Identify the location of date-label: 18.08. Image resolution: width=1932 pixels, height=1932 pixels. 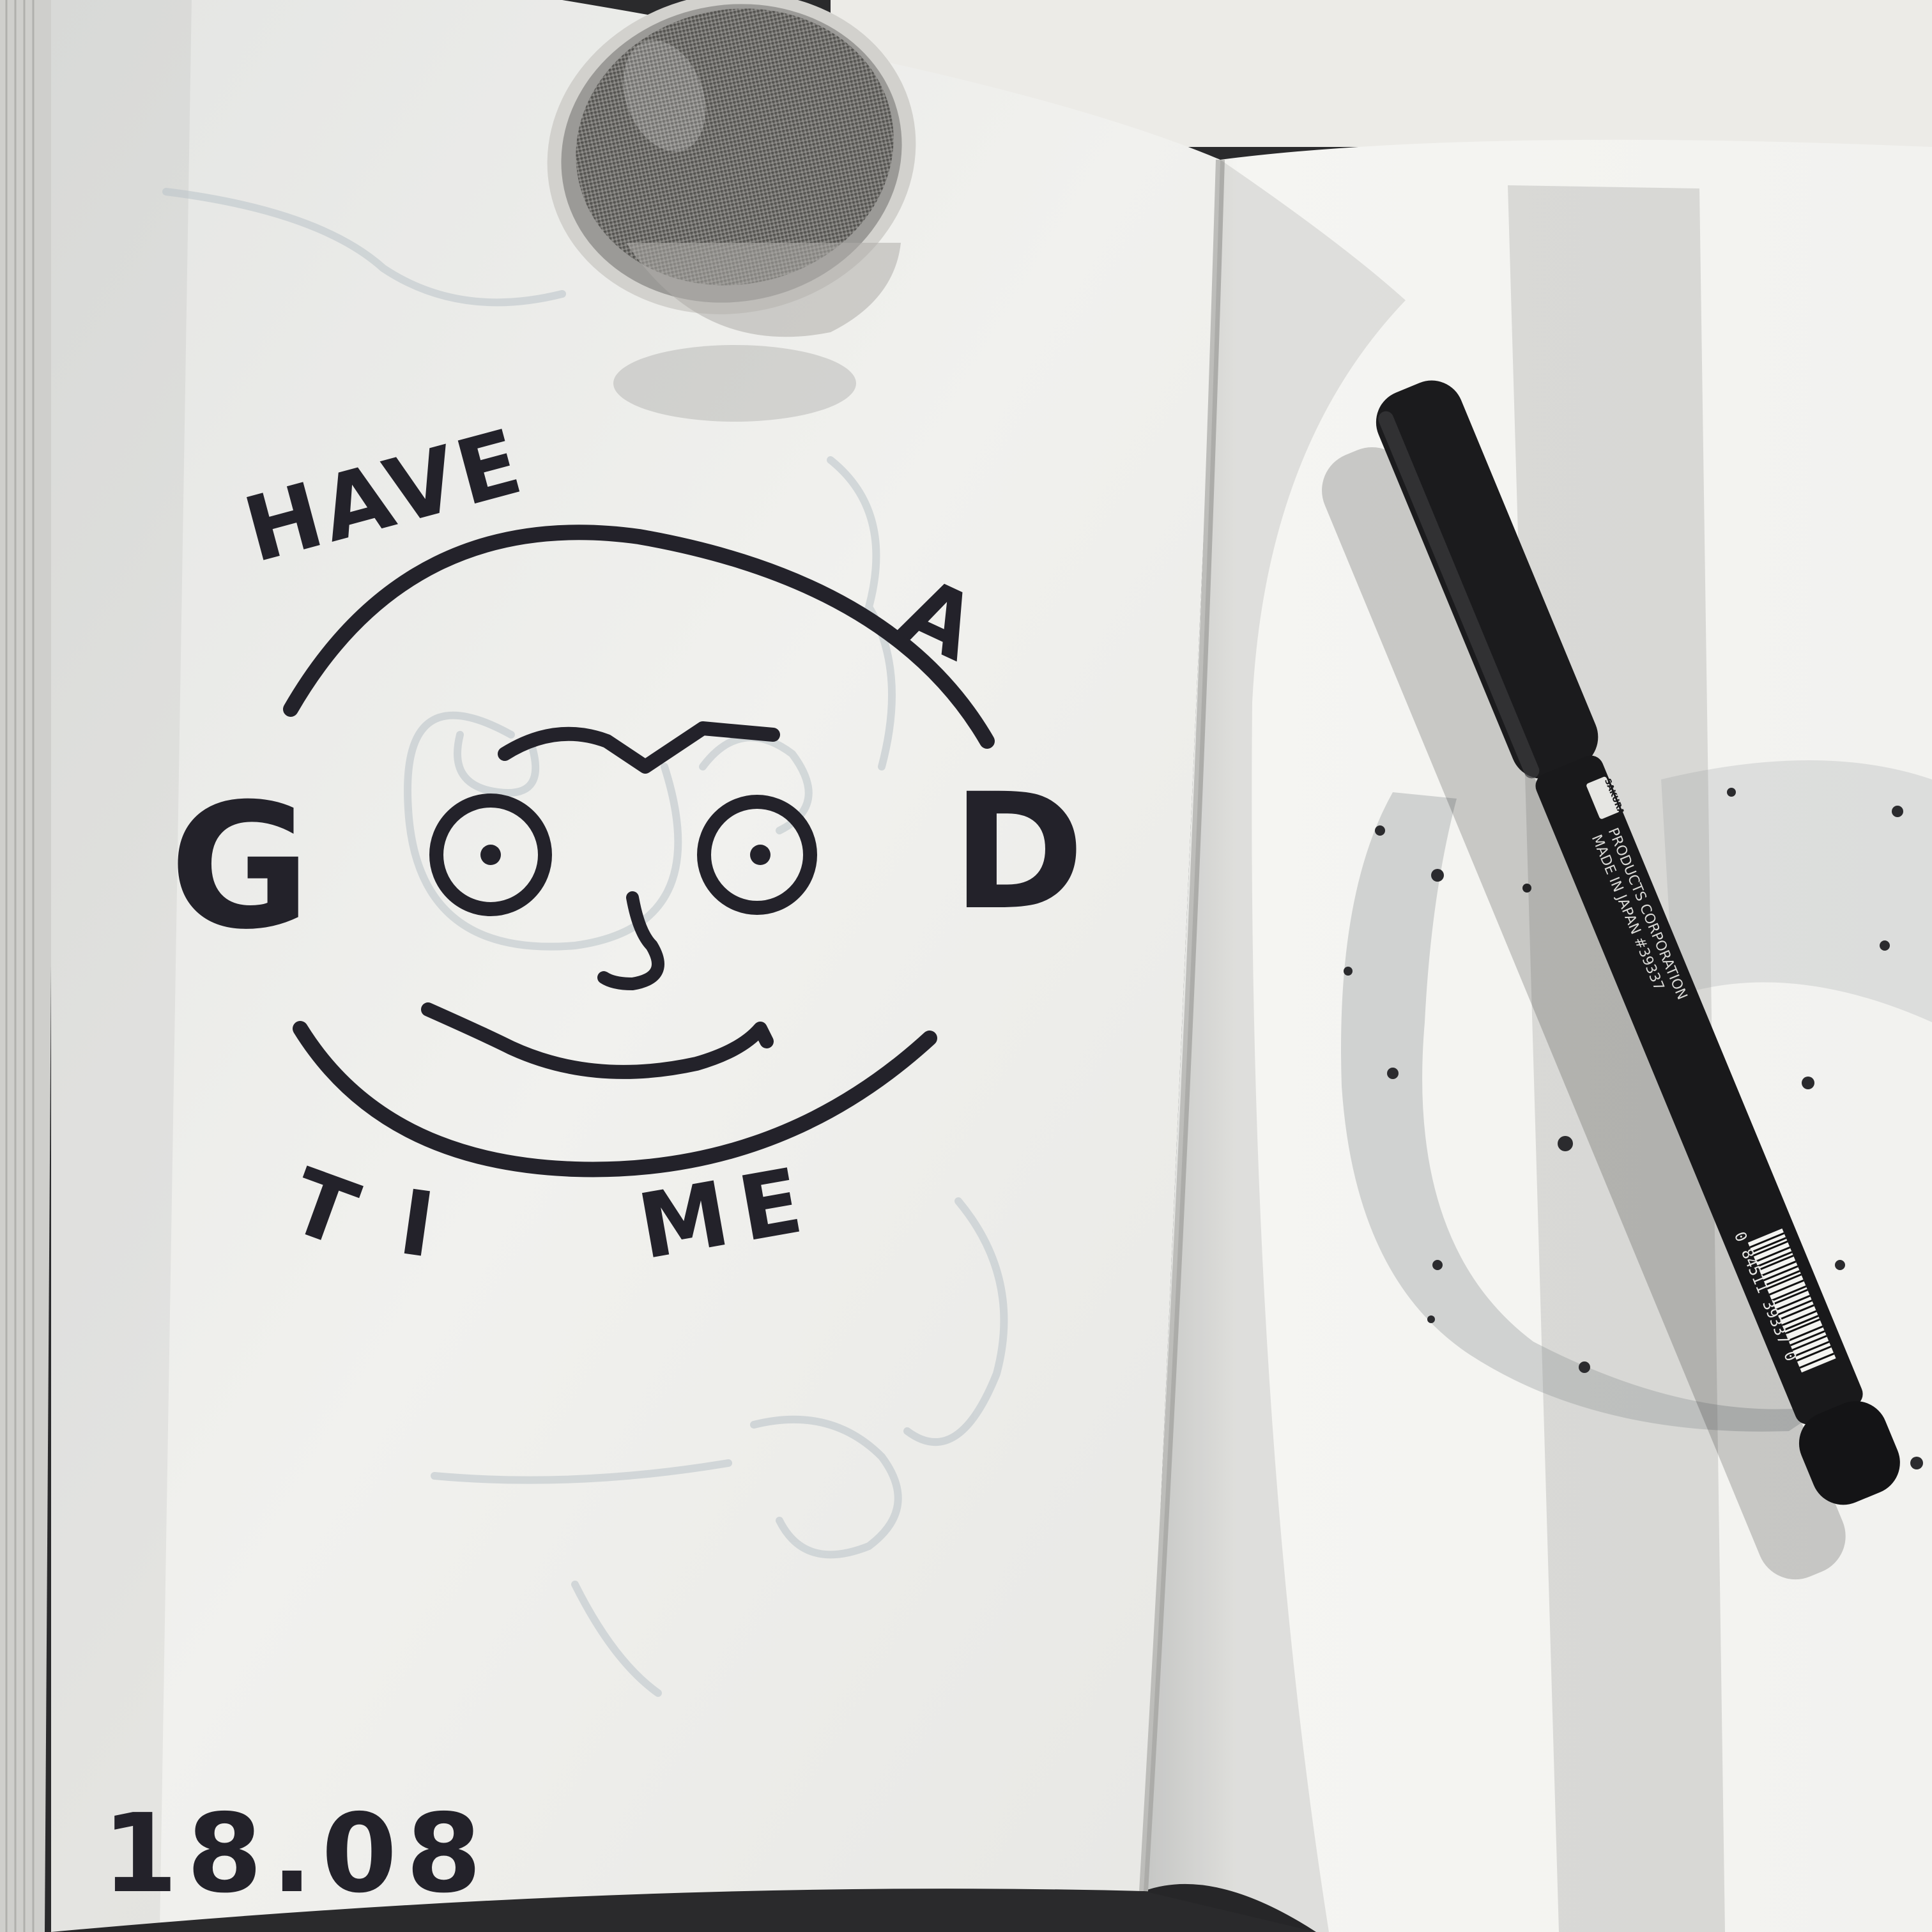
(296, 1854).